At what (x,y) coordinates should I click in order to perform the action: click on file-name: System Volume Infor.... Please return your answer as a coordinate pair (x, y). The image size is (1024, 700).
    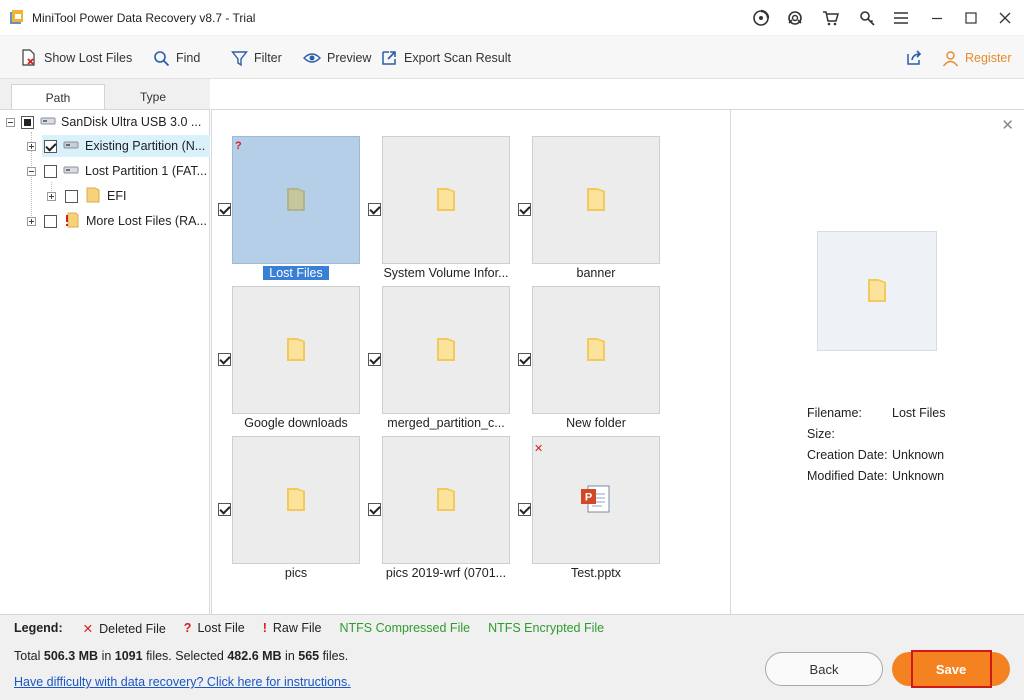
    Looking at the image, I should click on (446, 273).